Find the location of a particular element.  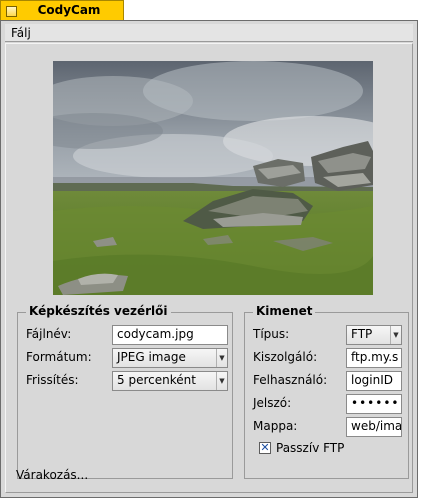

format-select: JPEG image ▼ is located at coordinates (170, 358).